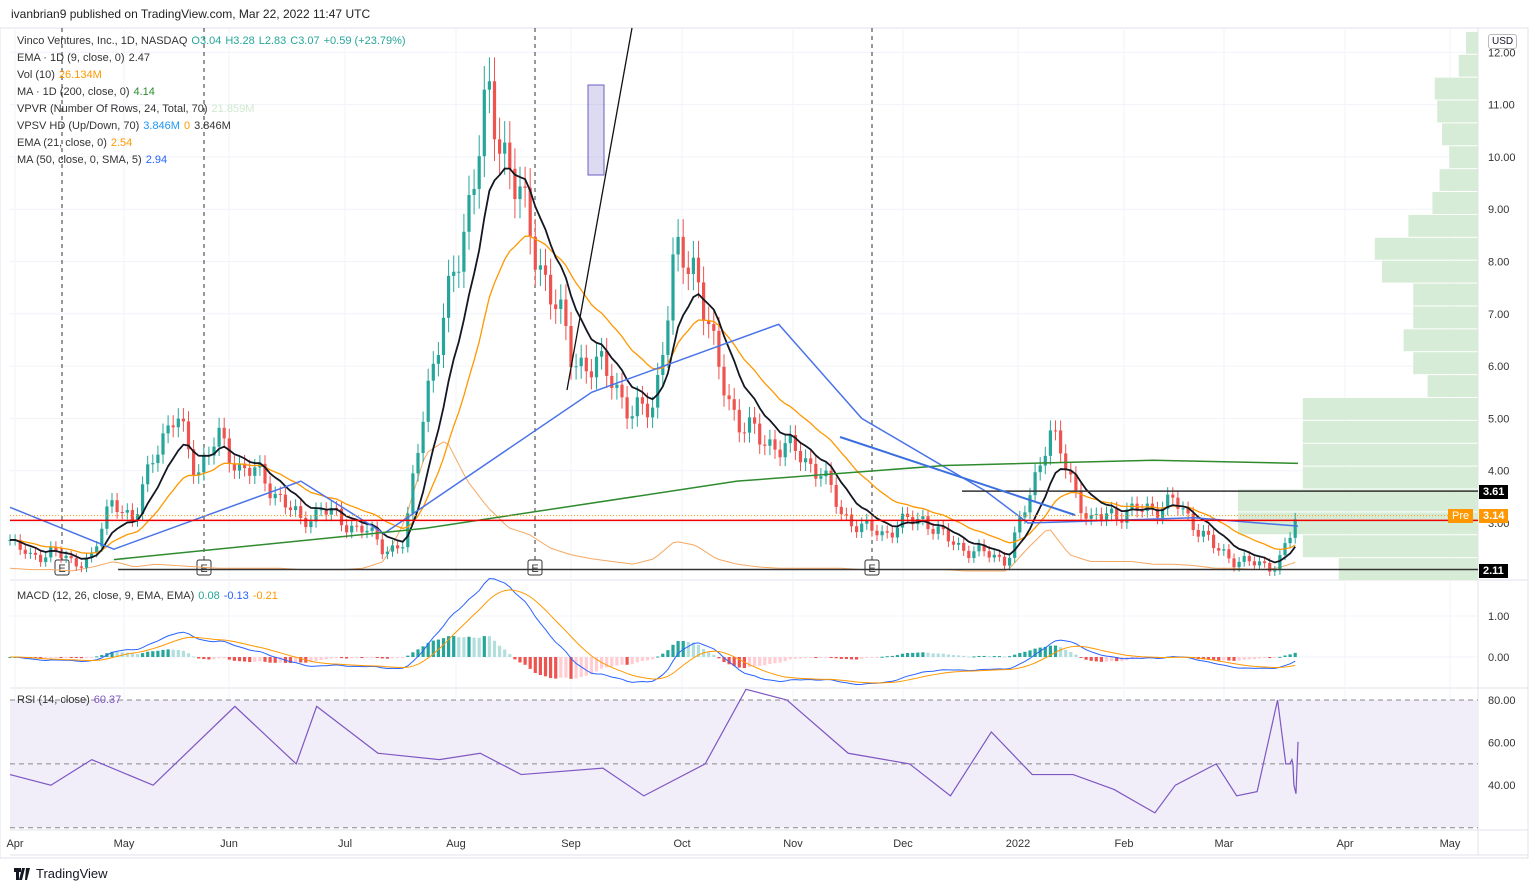 The width and height of the screenshot is (1536, 892). Describe the element at coordinates (78, 126) in the screenshot. I see `vpsv-label: VPSV HD (Up/Down, 70)` at that location.